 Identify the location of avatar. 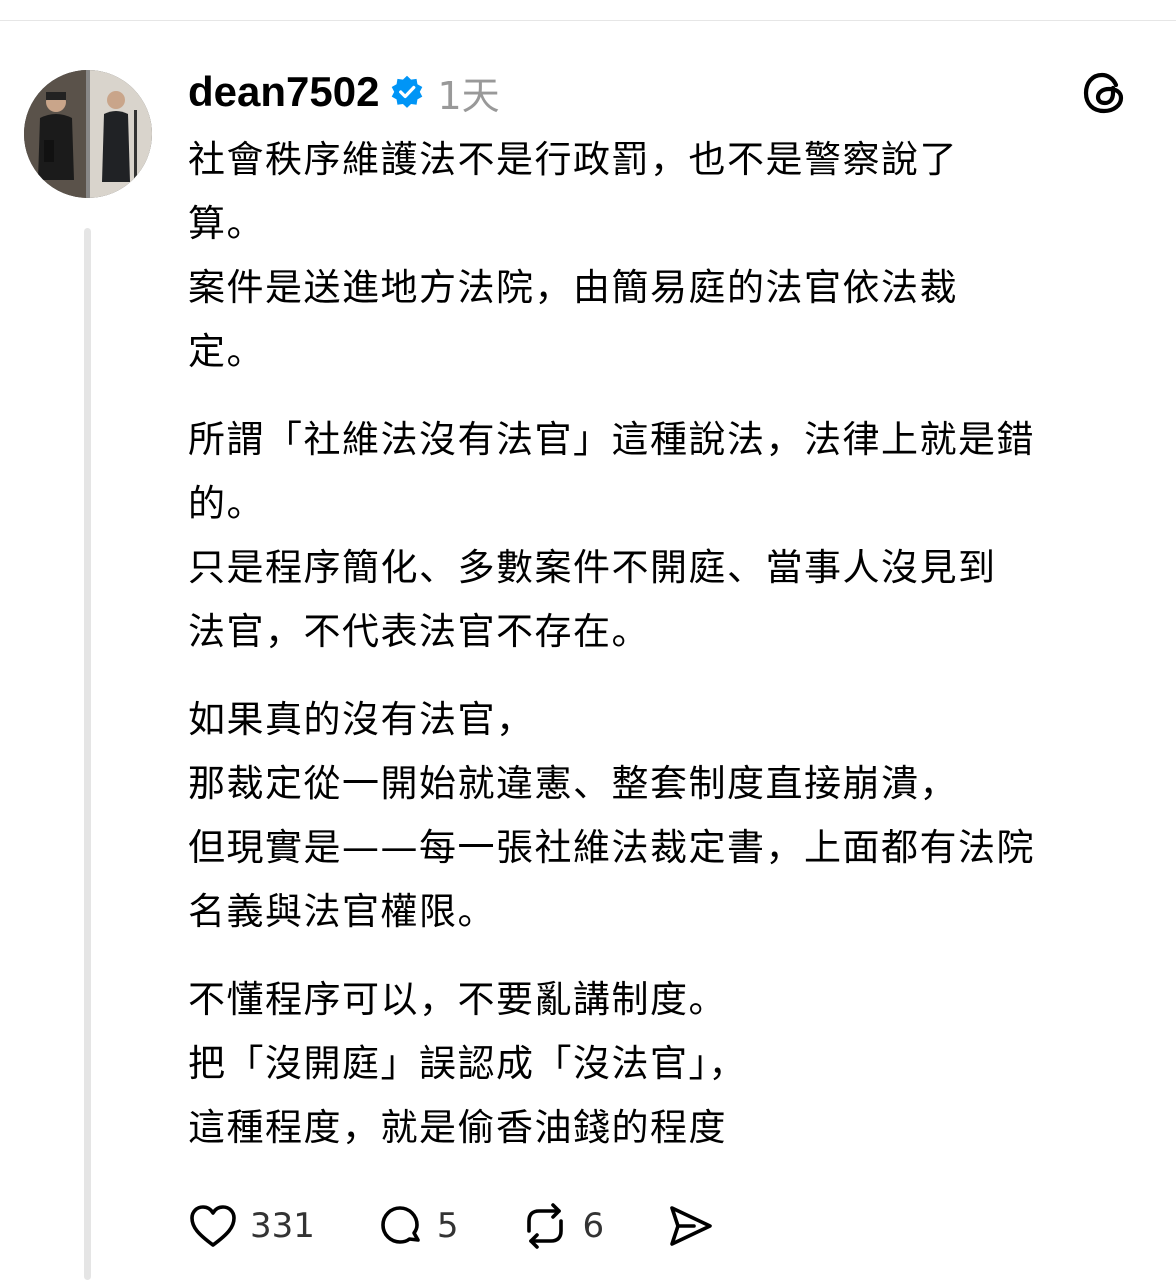
(88, 134).